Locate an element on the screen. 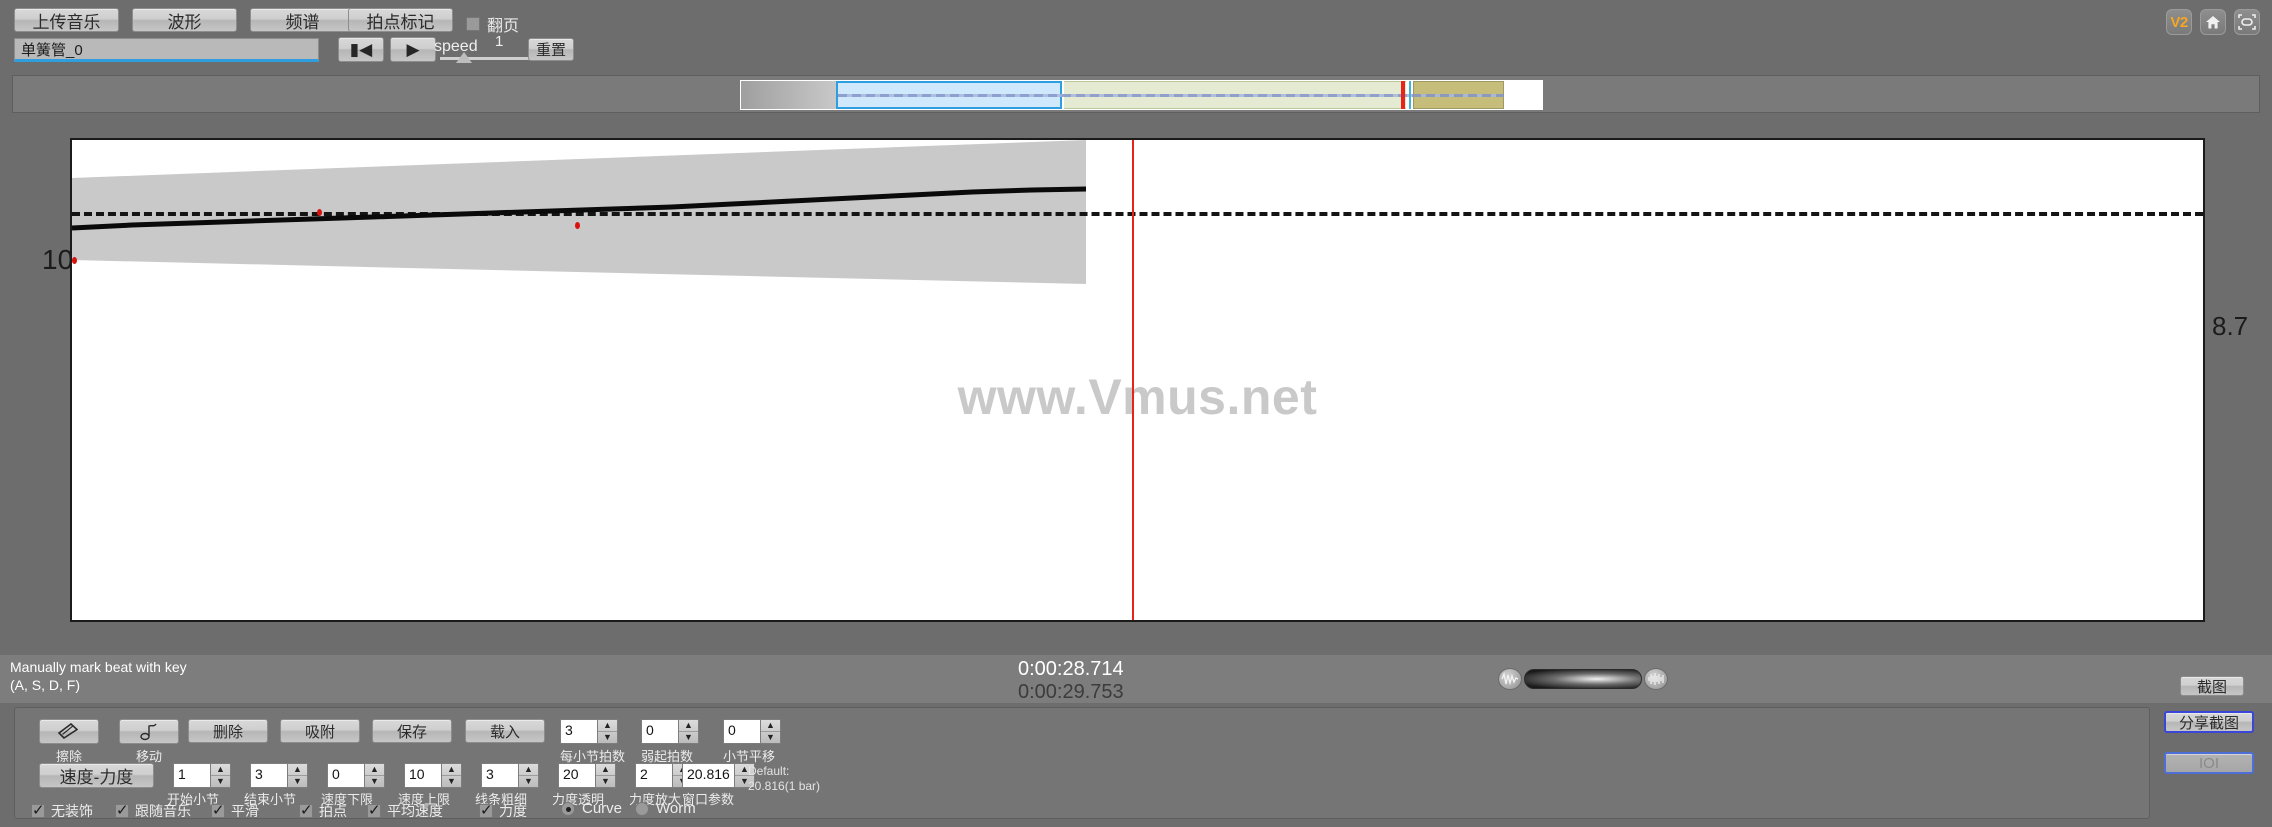 The image size is (2272, 827). dynamics-opacity-arrows: ▲ ▼ is located at coordinates (605, 775).